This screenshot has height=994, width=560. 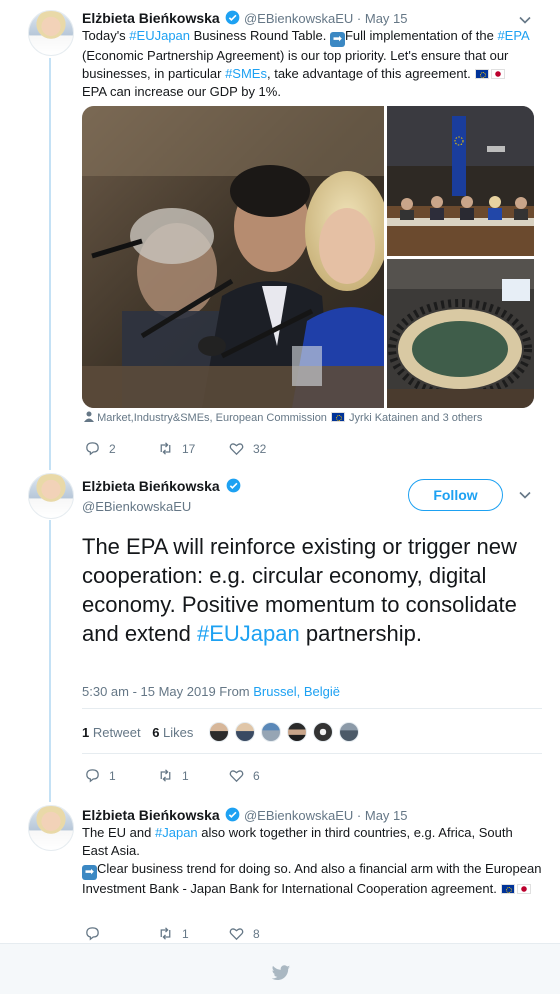 I want to click on location-link: Brussel, België, so click(x=296, y=691).